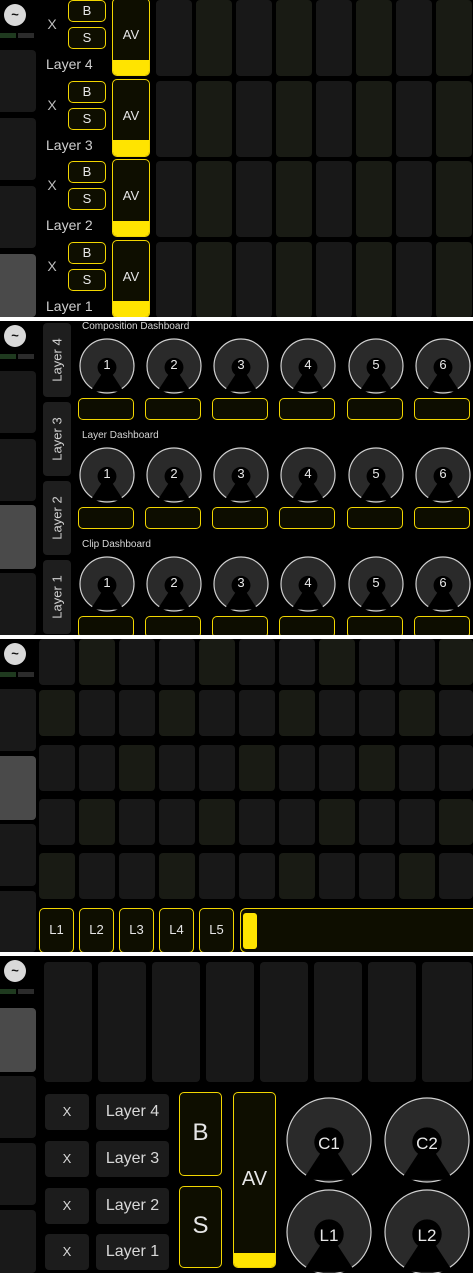 This screenshot has width=473, height=1273. What do you see at coordinates (216, 930) in the screenshot?
I see `layer-select-button: L5` at bounding box center [216, 930].